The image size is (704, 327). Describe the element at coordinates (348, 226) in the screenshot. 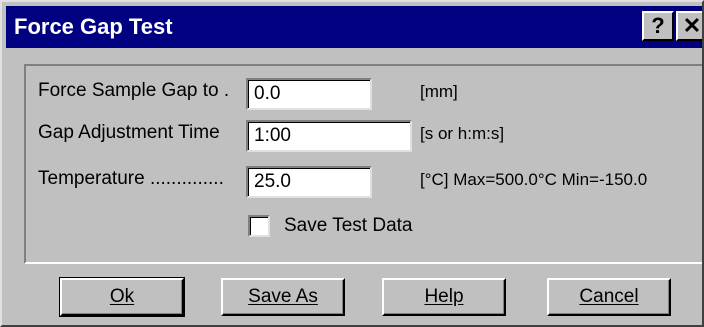

I see `save-test-data-label: Save Test Data` at that location.